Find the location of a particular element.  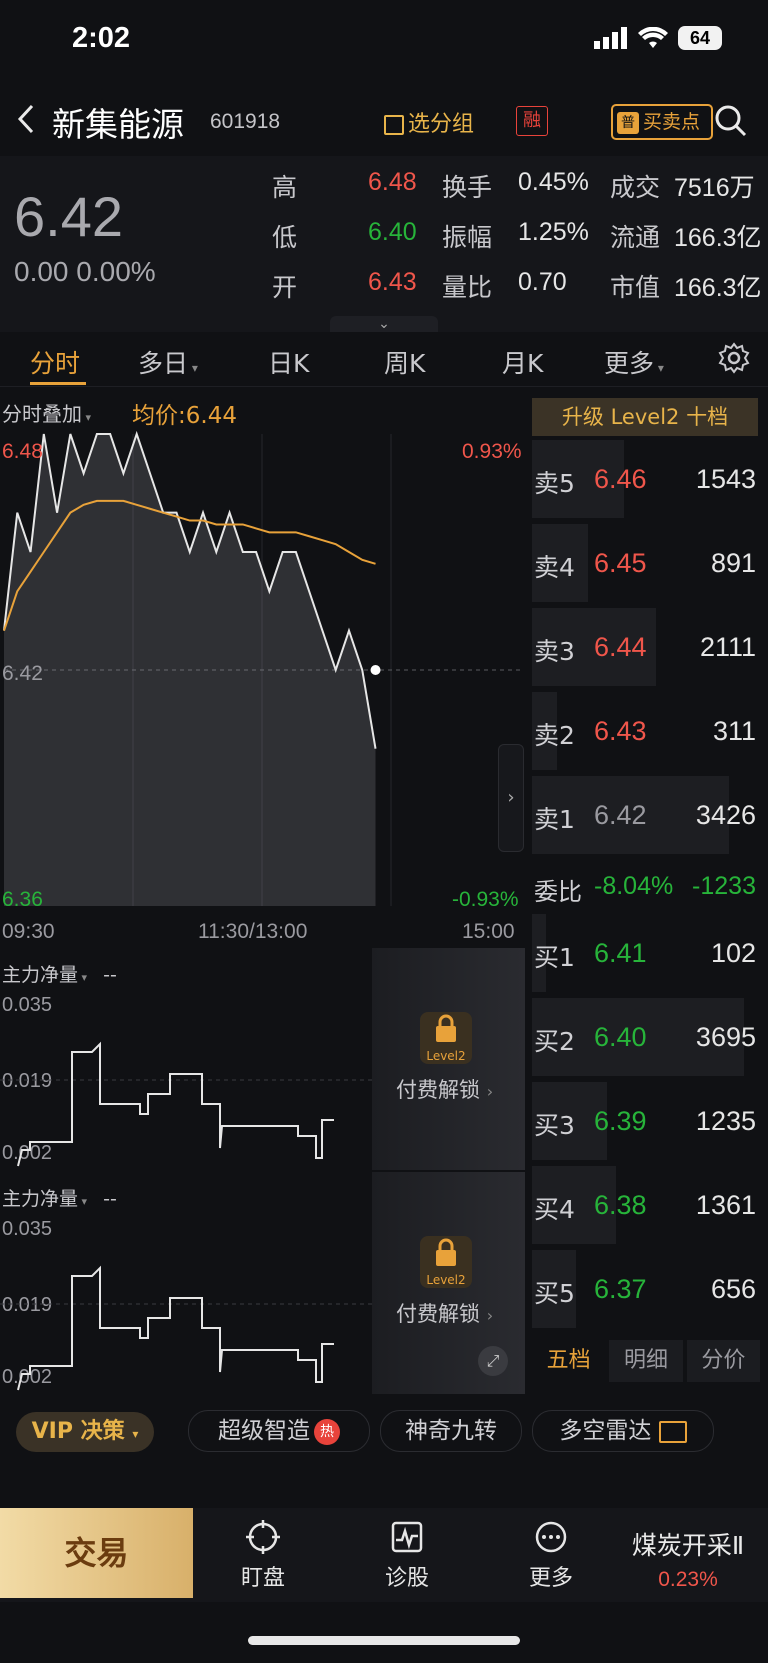

level2-lock-overlay: Level2 付费解锁 › is located at coordinates (448, 1059).